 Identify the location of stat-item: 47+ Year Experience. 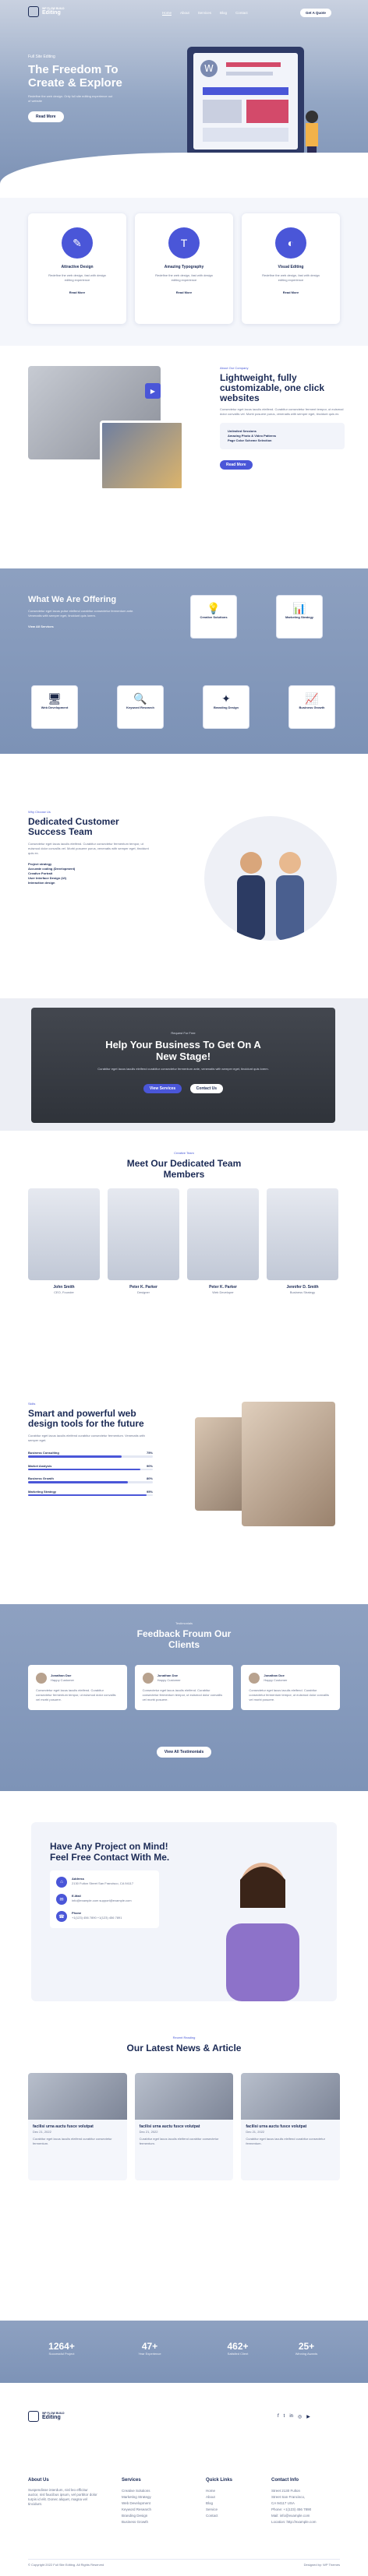
(149, 2348).